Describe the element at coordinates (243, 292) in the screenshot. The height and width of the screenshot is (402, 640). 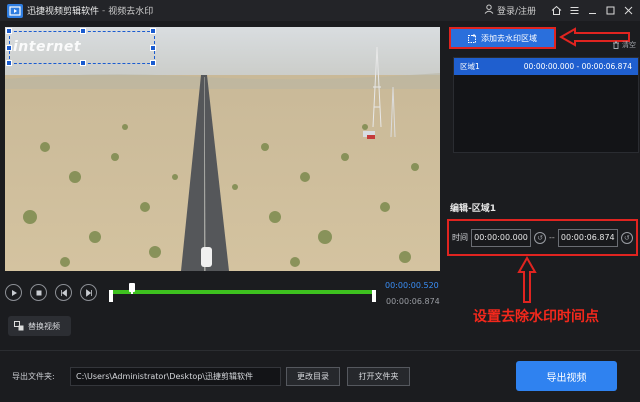
I see `timeline-track` at that location.